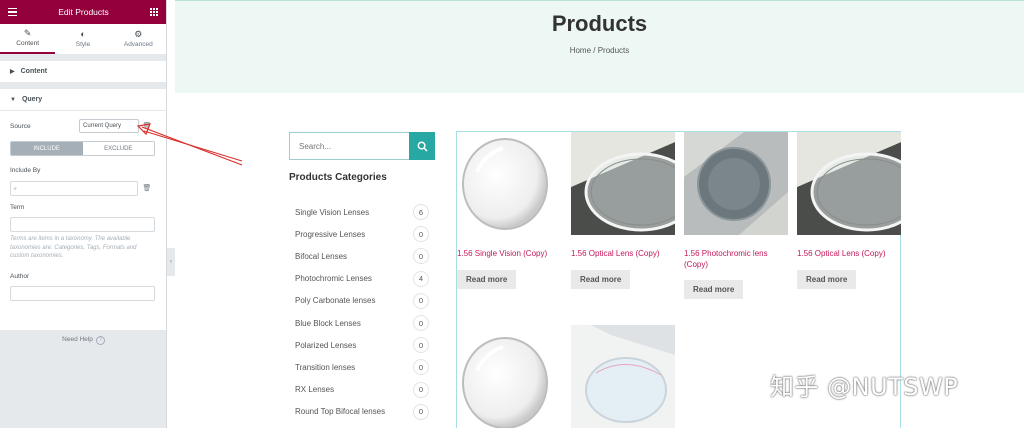 This screenshot has height=428, width=1024. Describe the element at coordinates (34, 71) in the screenshot. I see `section-label: Content` at that location.